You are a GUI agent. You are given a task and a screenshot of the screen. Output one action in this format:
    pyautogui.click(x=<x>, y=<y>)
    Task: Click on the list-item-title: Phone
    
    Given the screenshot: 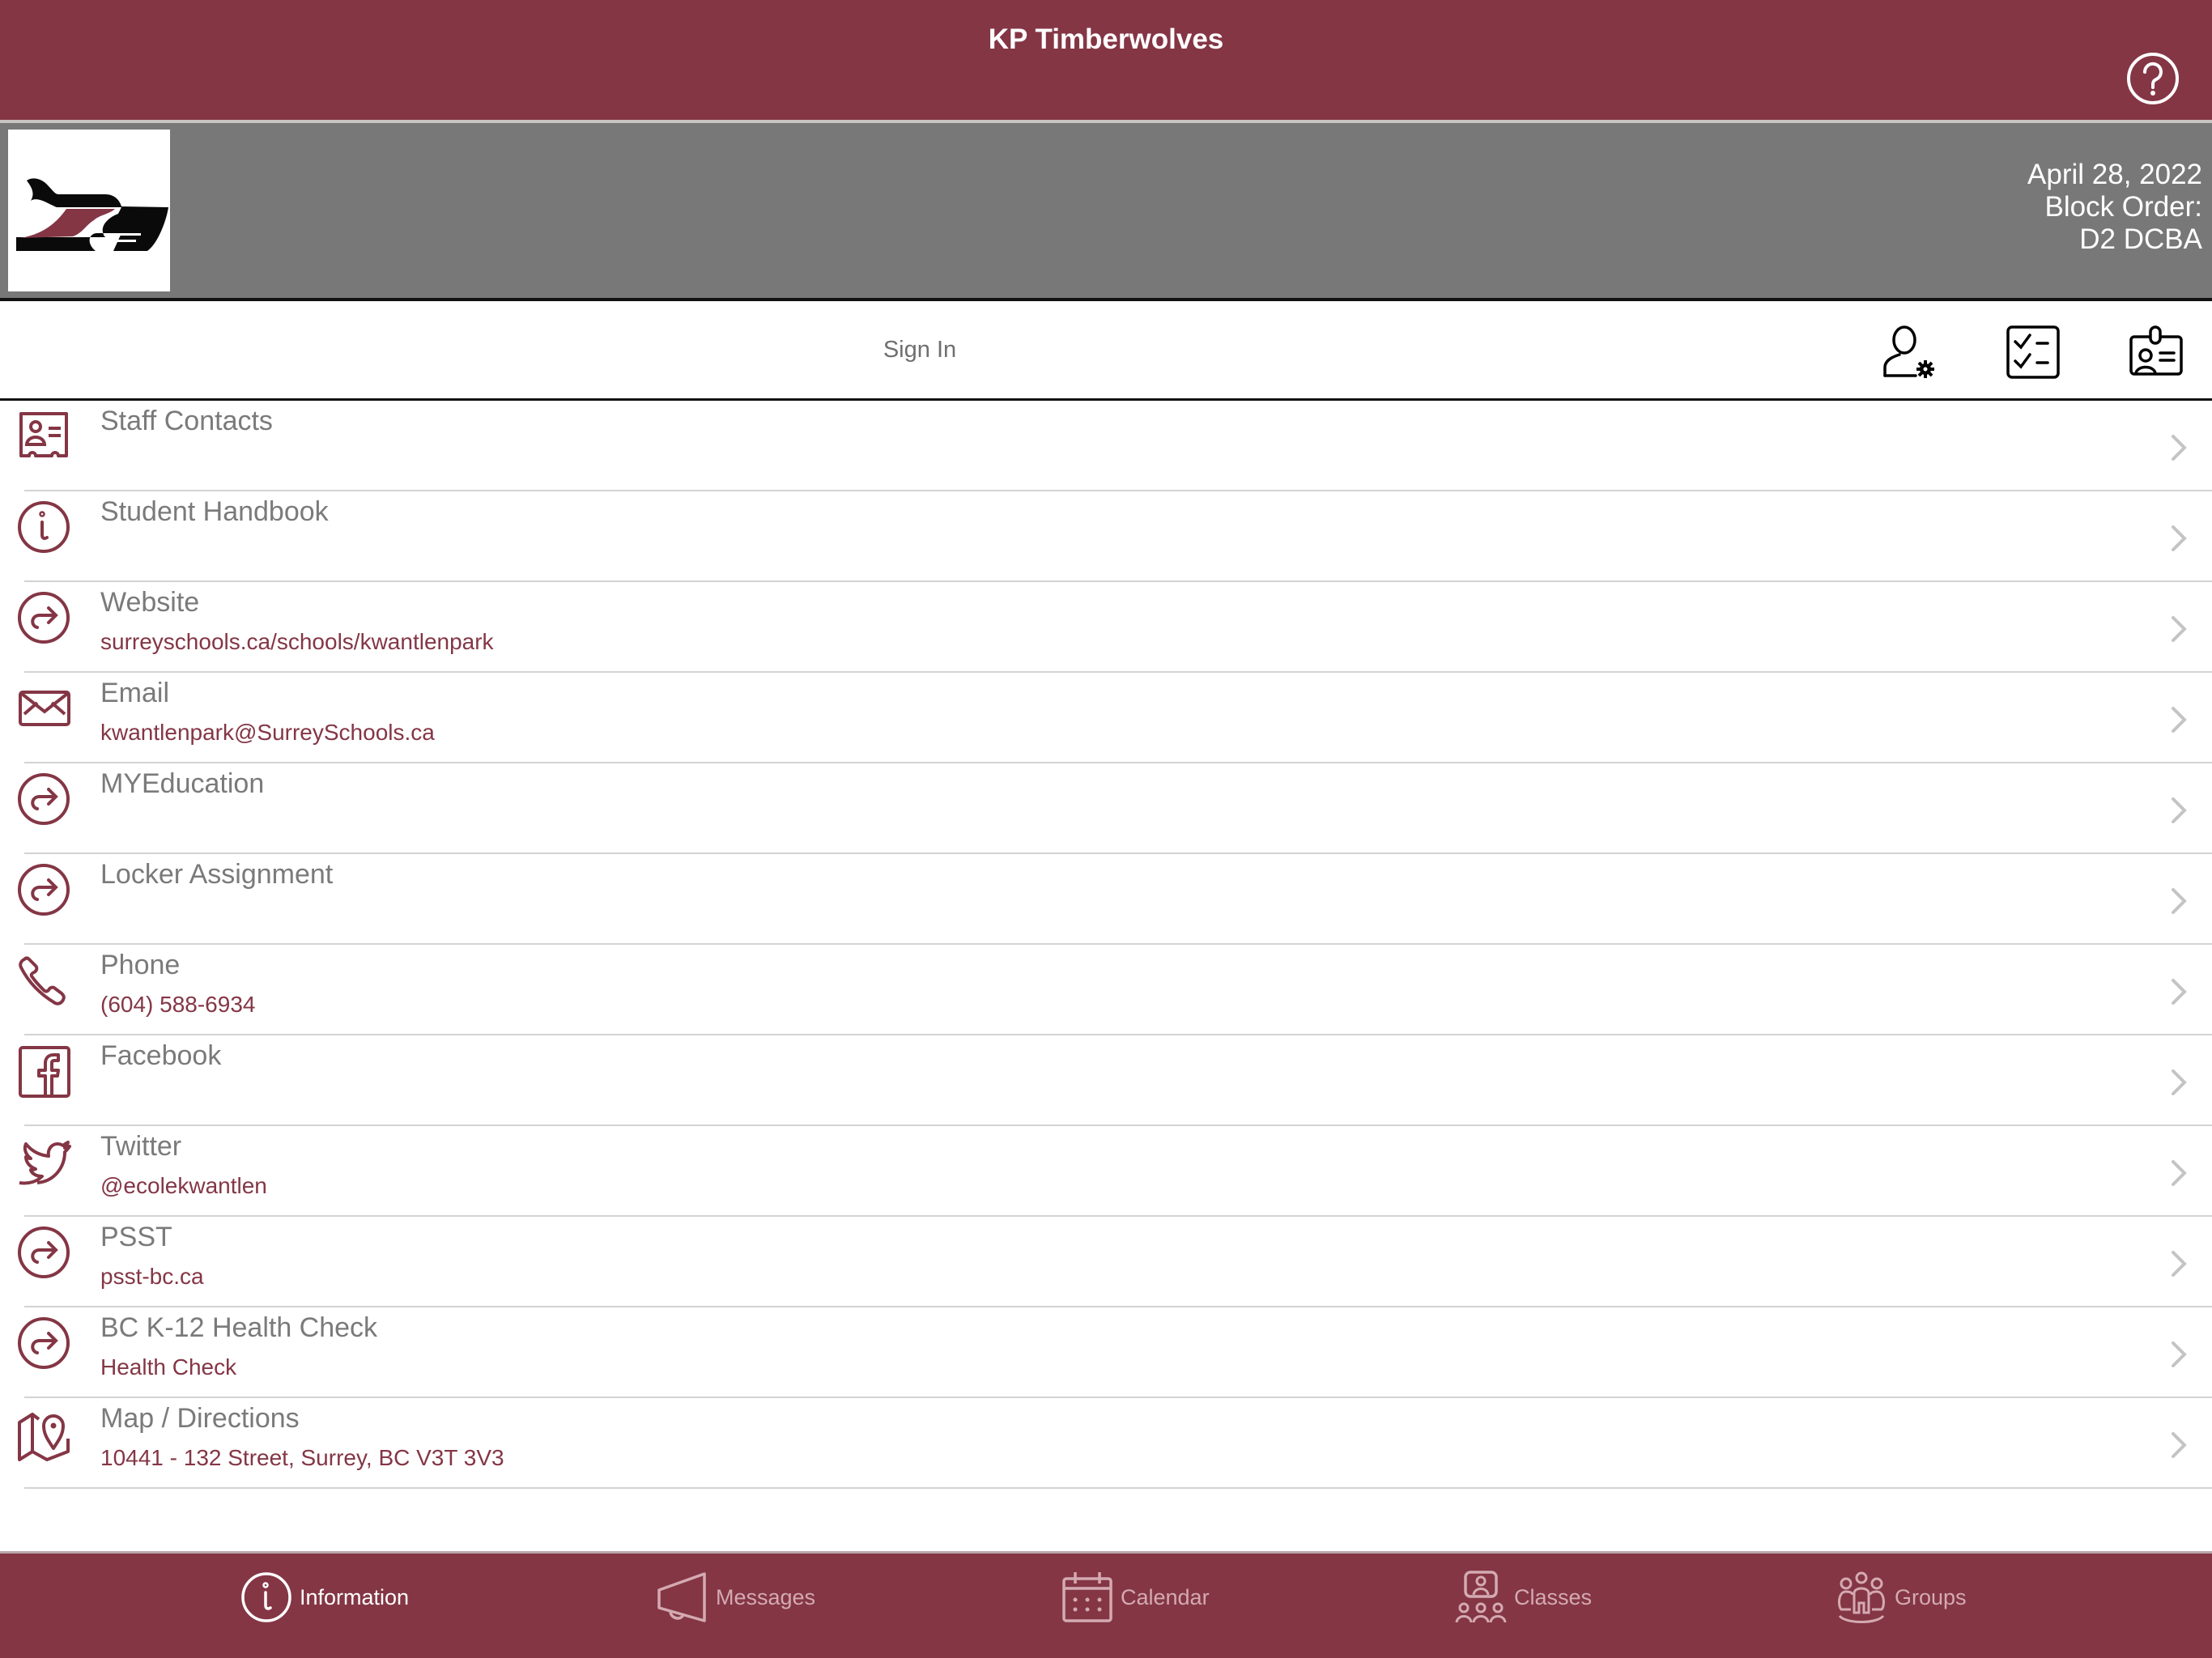 What is the action you would take?
    pyautogui.click(x=140, y=965)
    